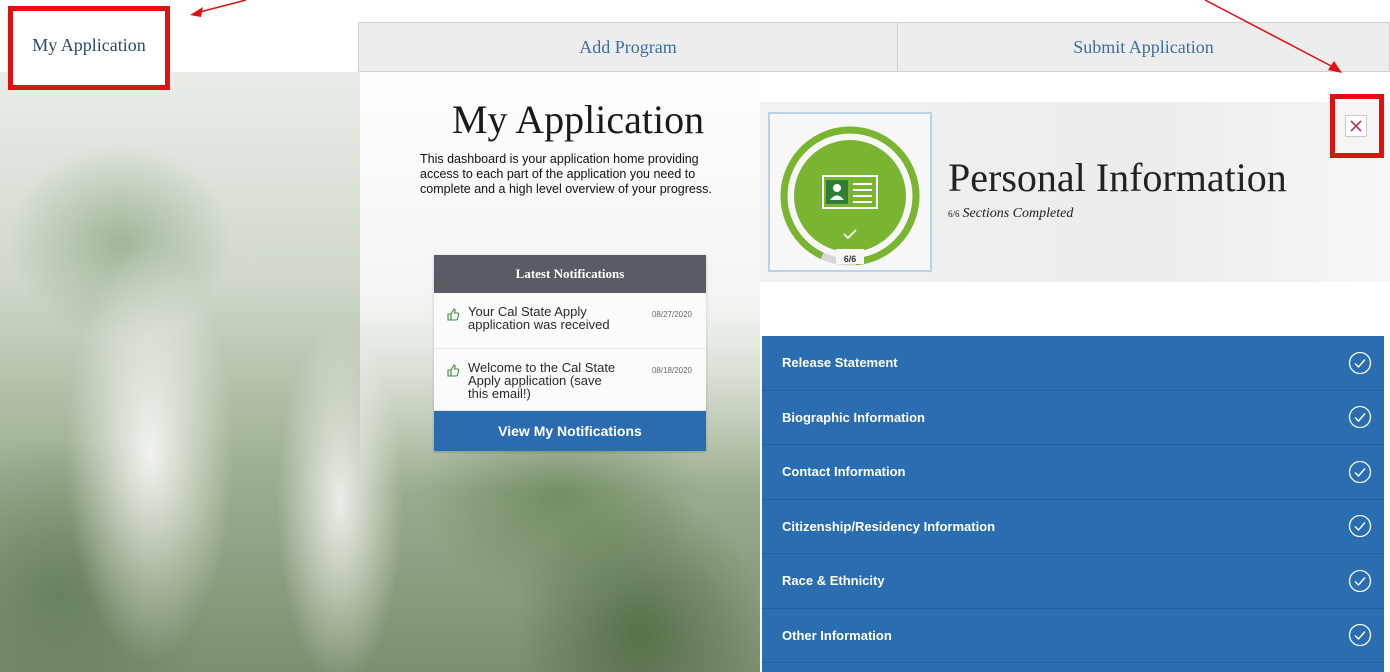 The height and width of the screenshot is (672, 1390). Describe the element at coordinates (1073, 527) in the screenshot. I see `section-row-citizenship-residency: Citizenship/Residency Information` at that location.